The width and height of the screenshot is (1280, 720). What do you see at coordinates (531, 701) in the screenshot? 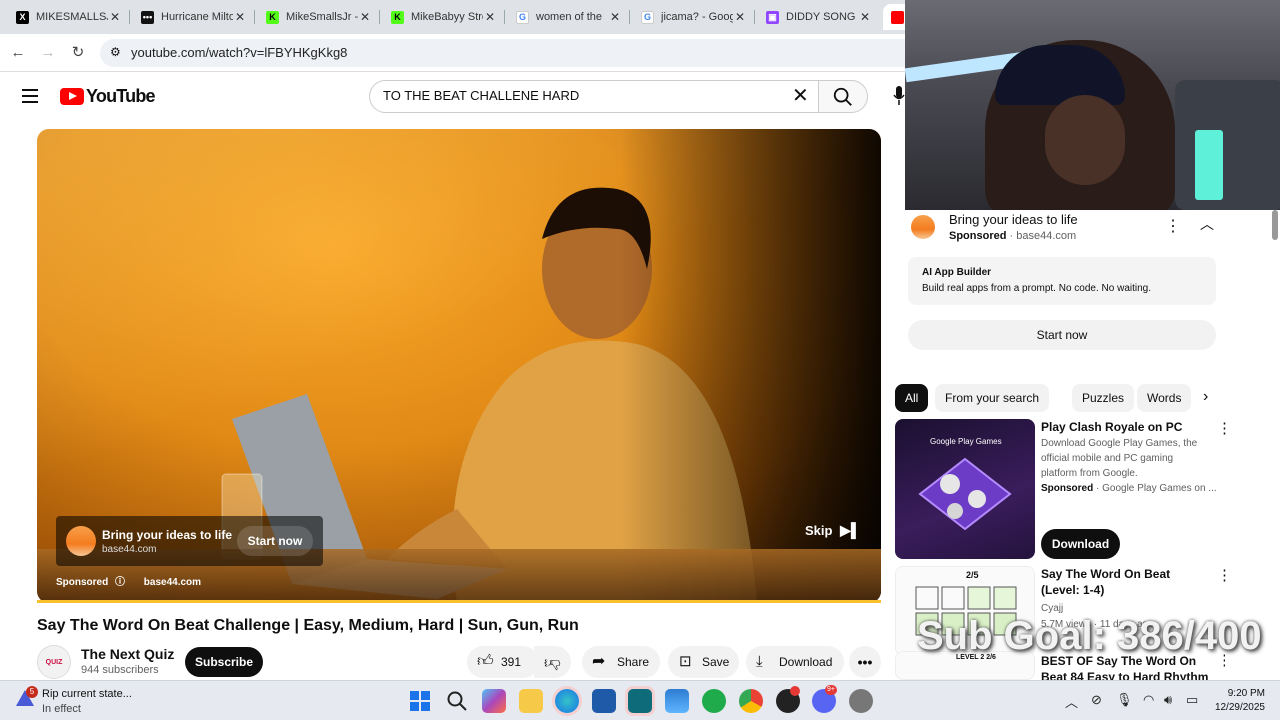
I see `file-explorer-icon` at bounding box center [531, 701].